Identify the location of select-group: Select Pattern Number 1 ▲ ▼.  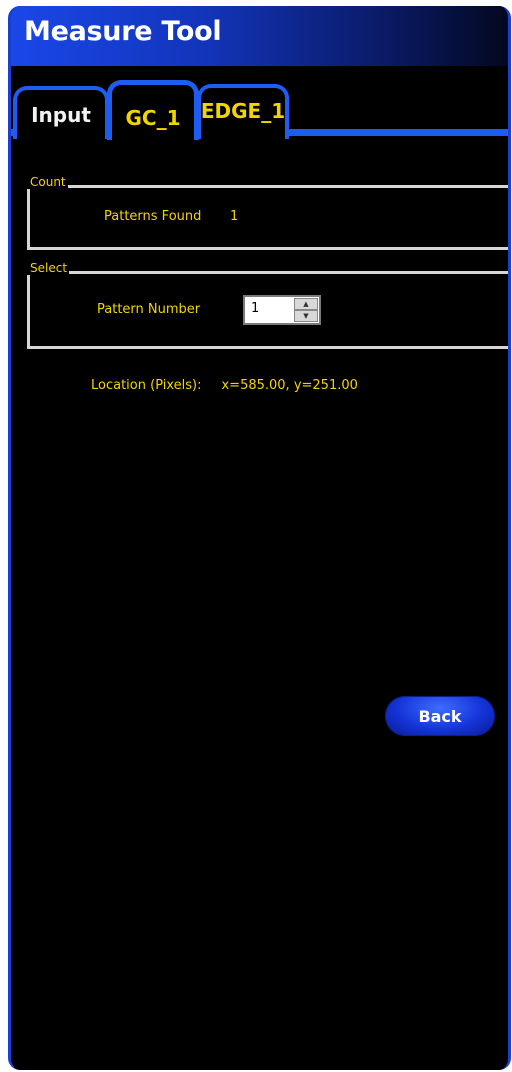
(267, 305).